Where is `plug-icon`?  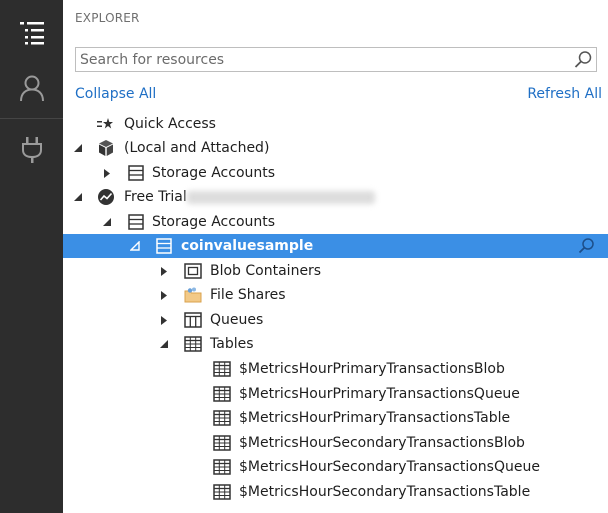
plug-icon is located at coordinates (31, 150).